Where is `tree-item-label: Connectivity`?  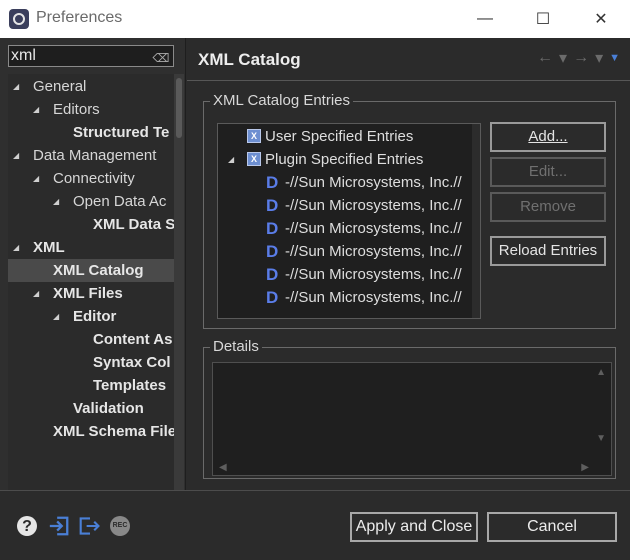 tree-item-label: Connectivity is located at coordinates (94, 178).